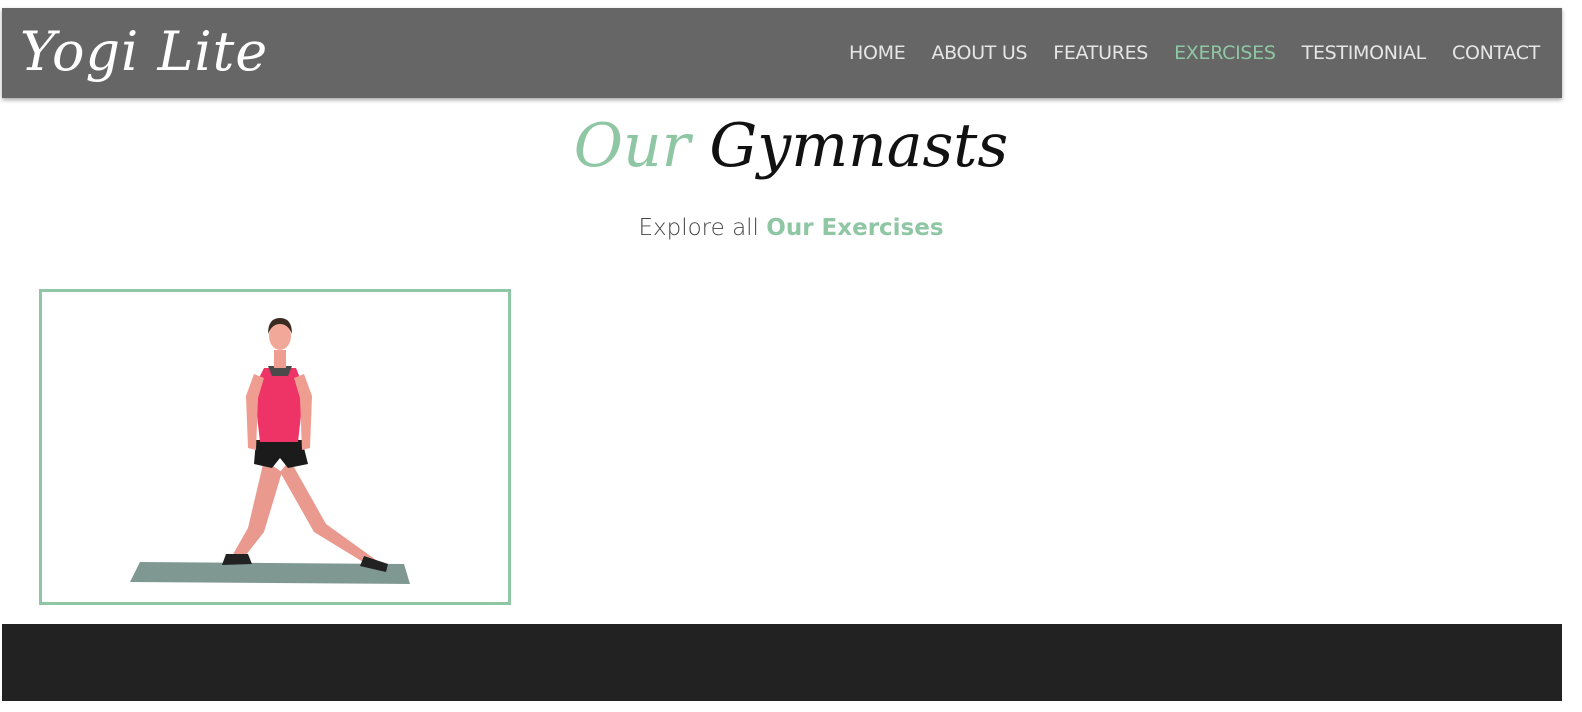 The width and height of the screenshot is (1582, 712). What do you see at coordinates (855, 228) in the screenshot?
I see `subtitle-highlight: Our Exercises` at bounding box center [855, 228].